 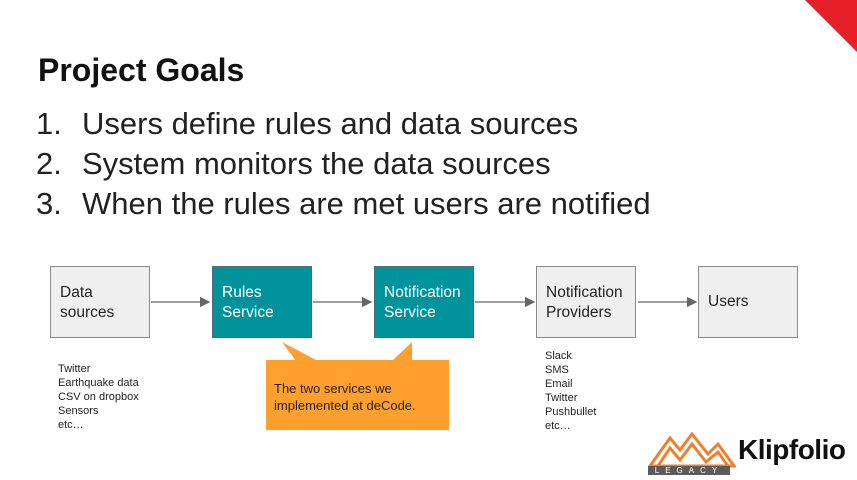 I want to click on list-item: CSV on dropbox, so click(x=98, y=397).